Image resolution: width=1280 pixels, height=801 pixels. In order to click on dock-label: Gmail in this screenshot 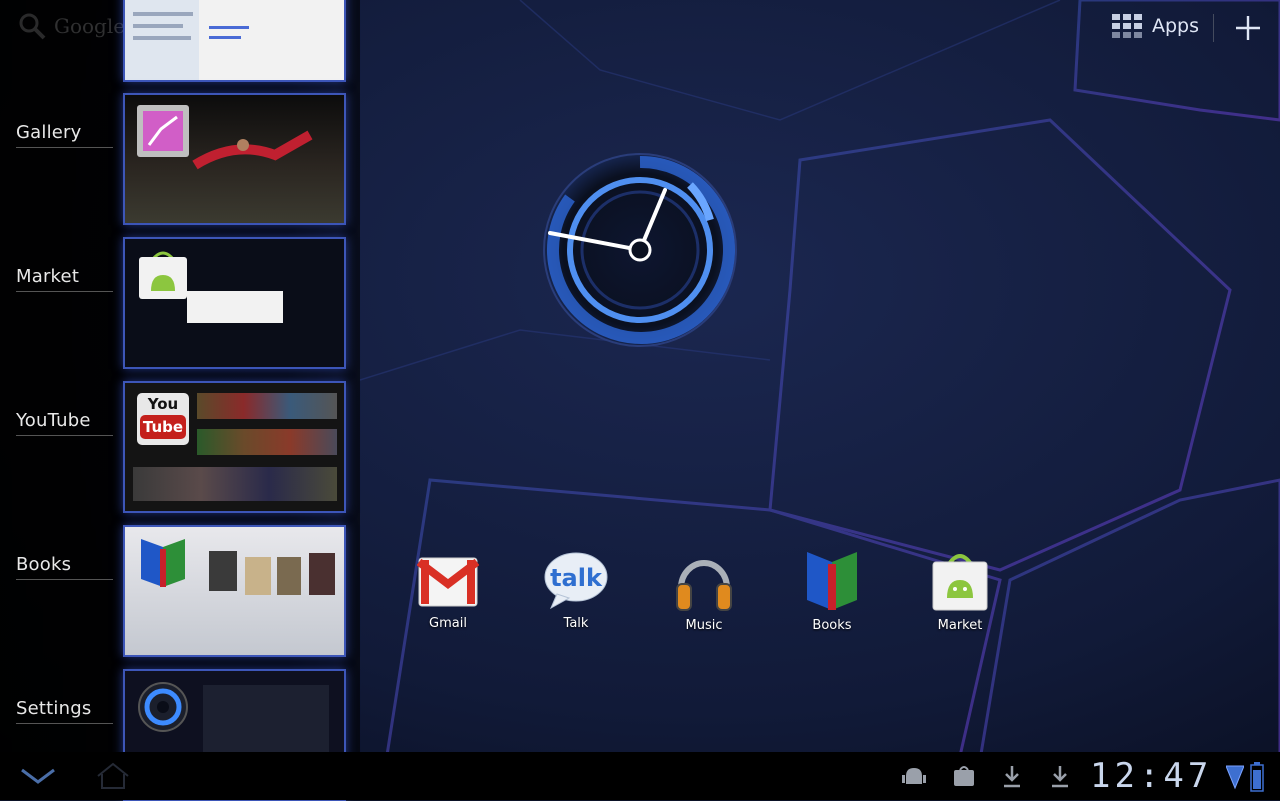, I will do `click(448, 623)`.